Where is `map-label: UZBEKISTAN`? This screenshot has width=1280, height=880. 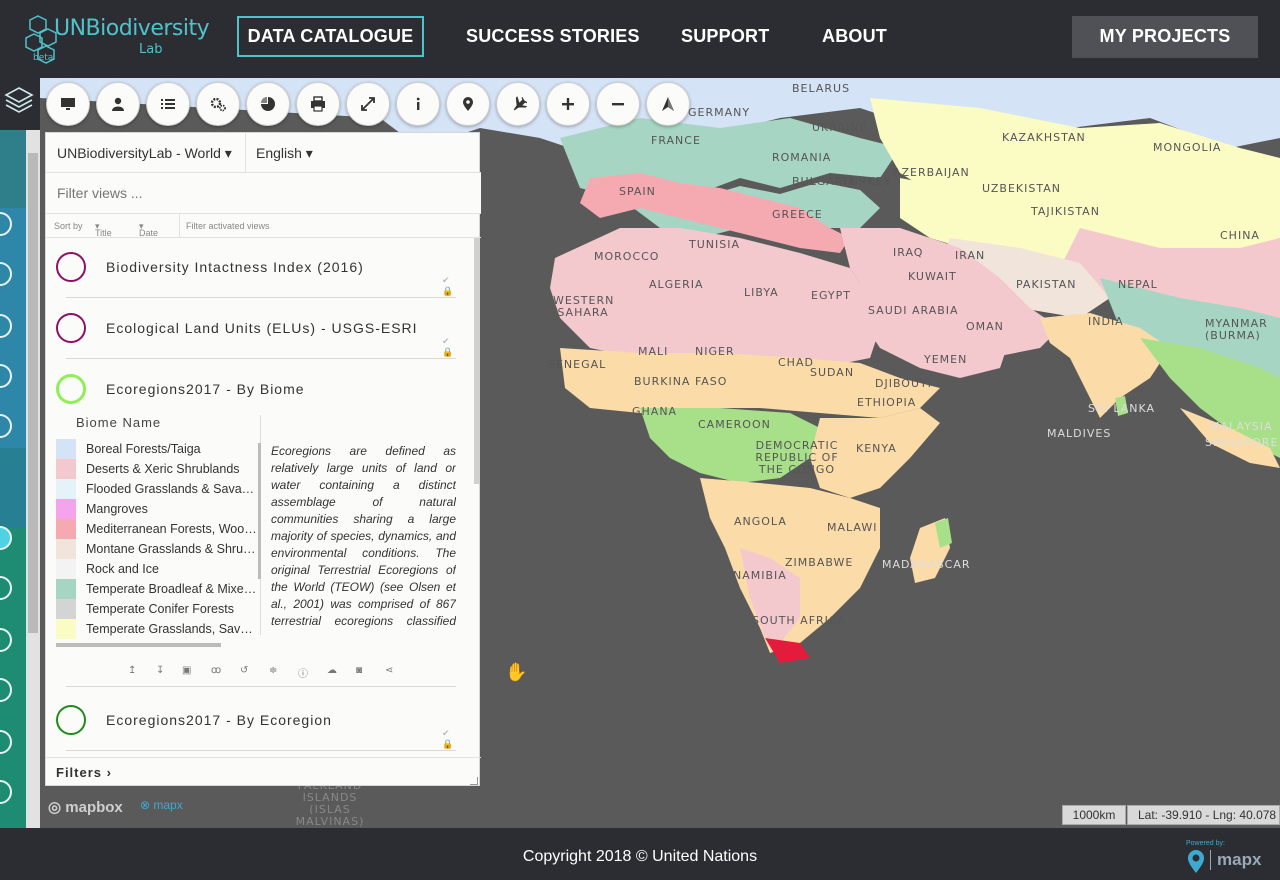 map-label: UZBEKISTAN is located at coordinates (1021, 188).